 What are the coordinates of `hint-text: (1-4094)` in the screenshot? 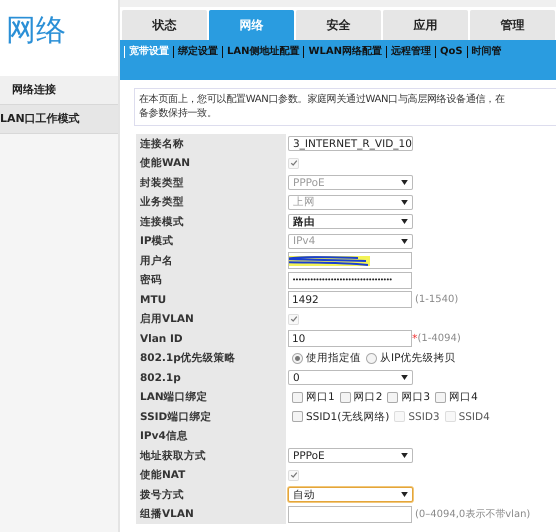 It's located at (439, 338).